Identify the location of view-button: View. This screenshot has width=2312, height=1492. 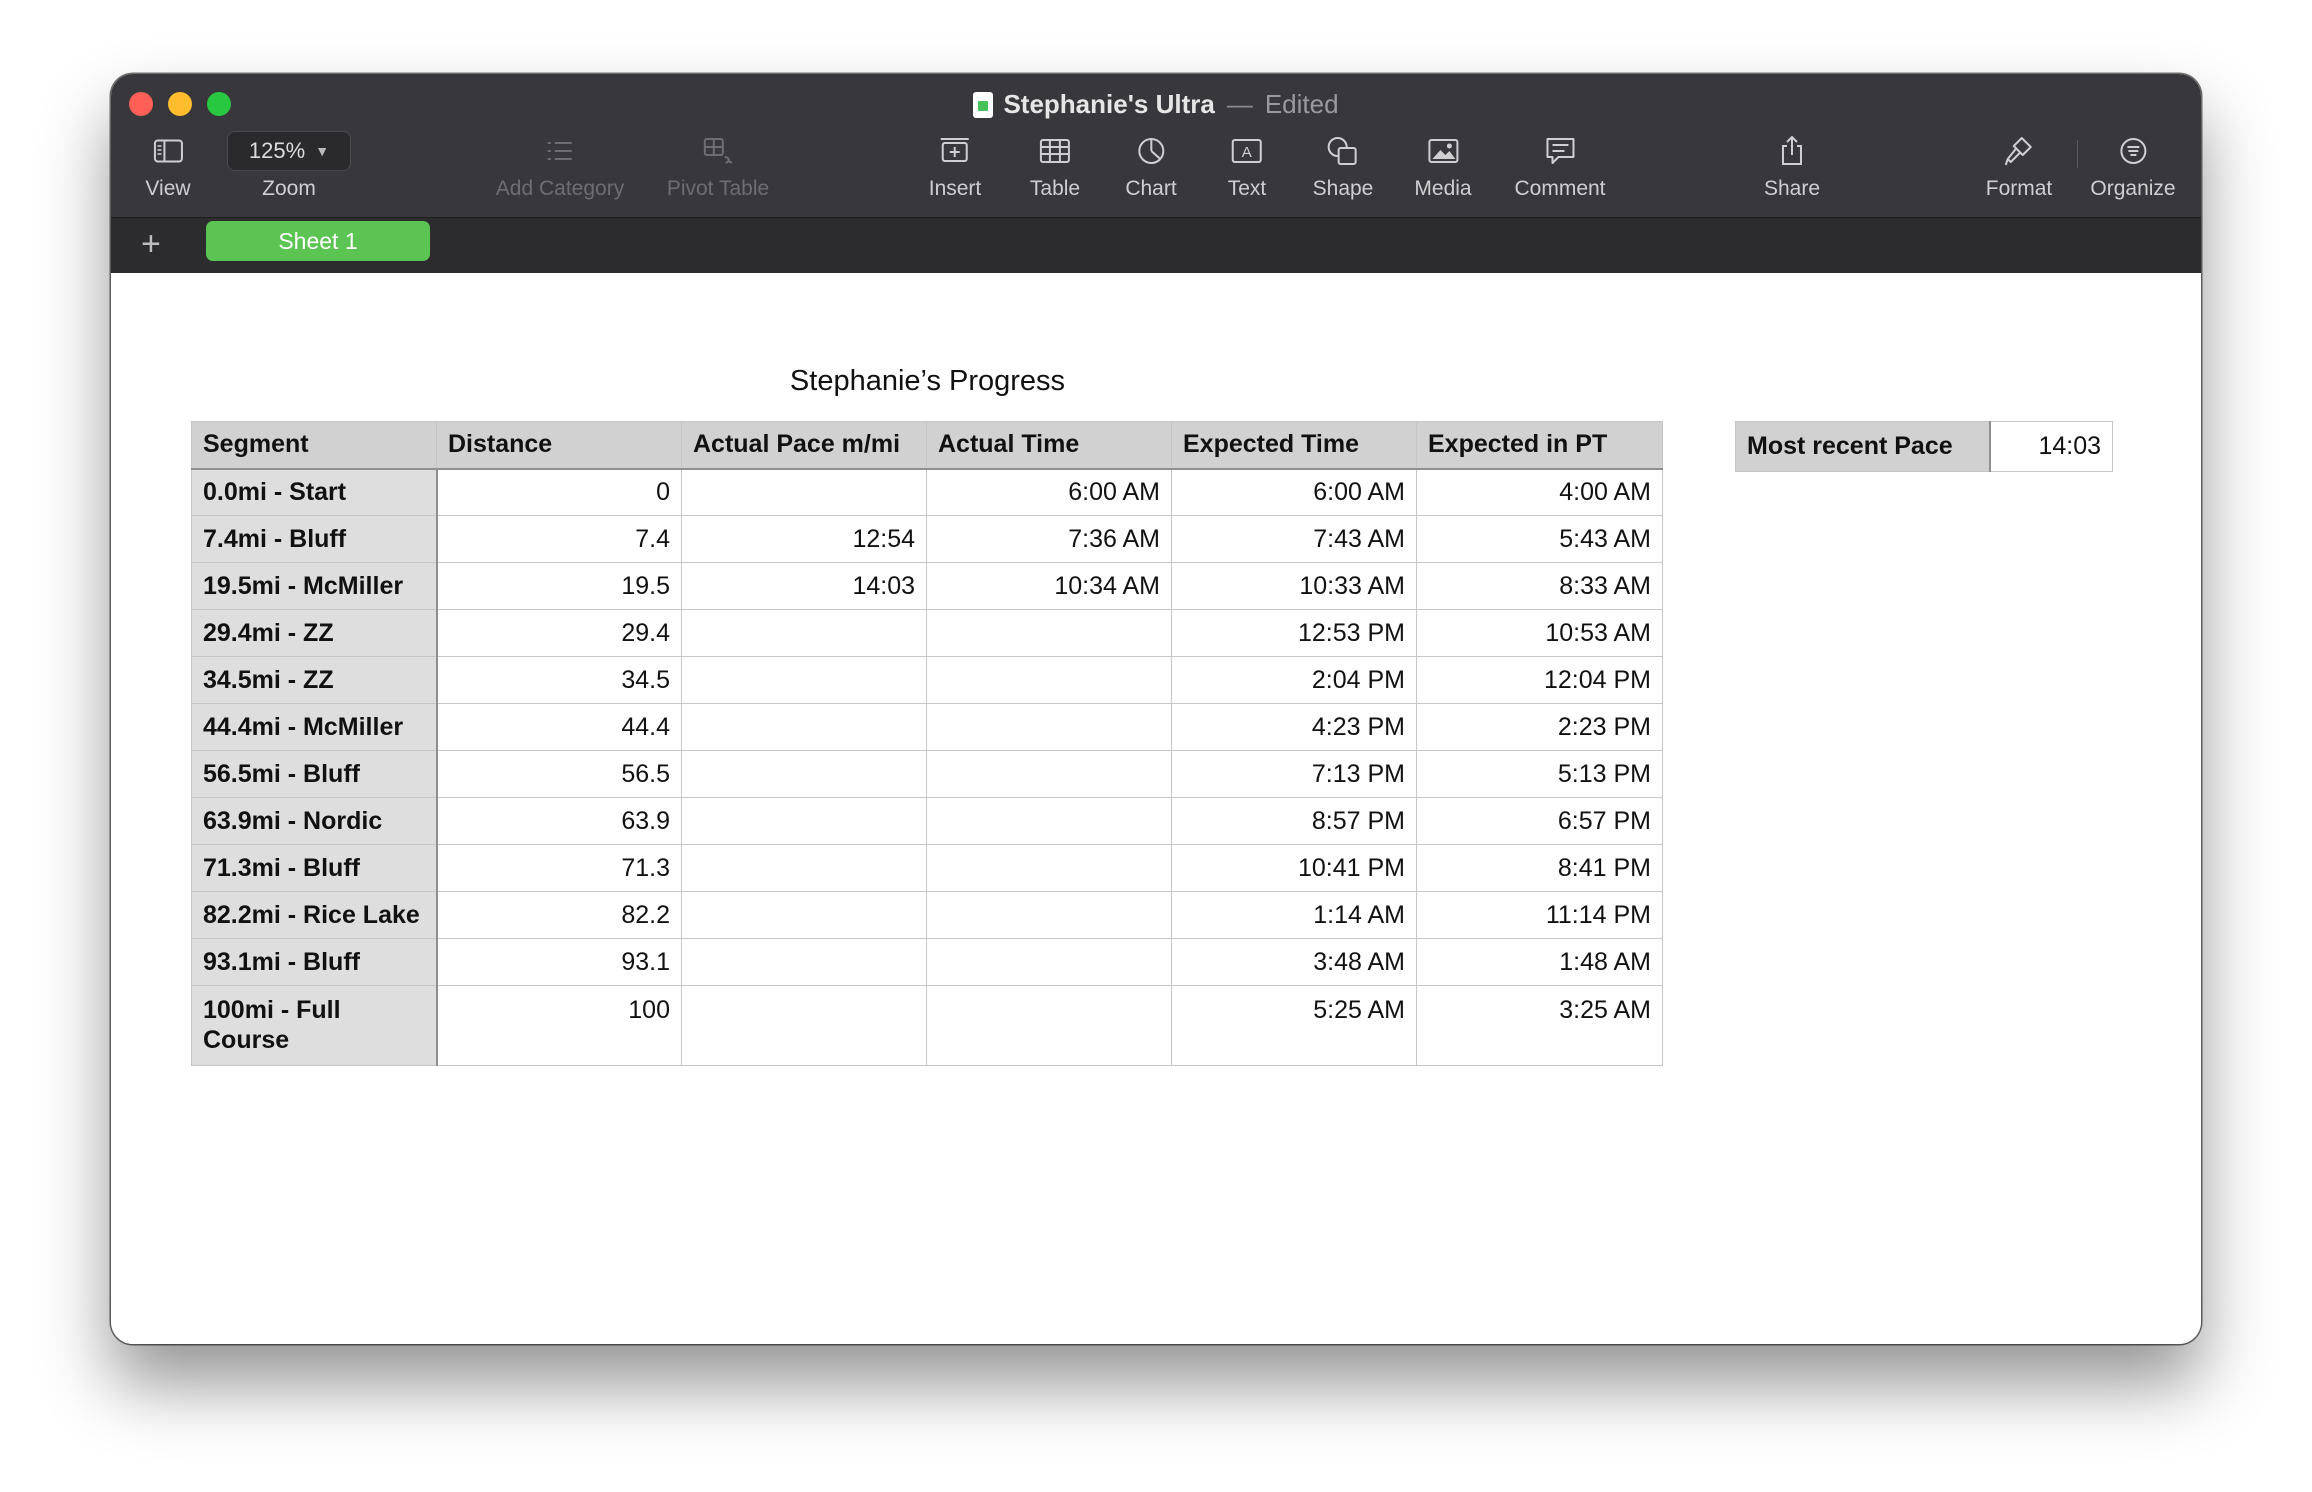
(168, 167).